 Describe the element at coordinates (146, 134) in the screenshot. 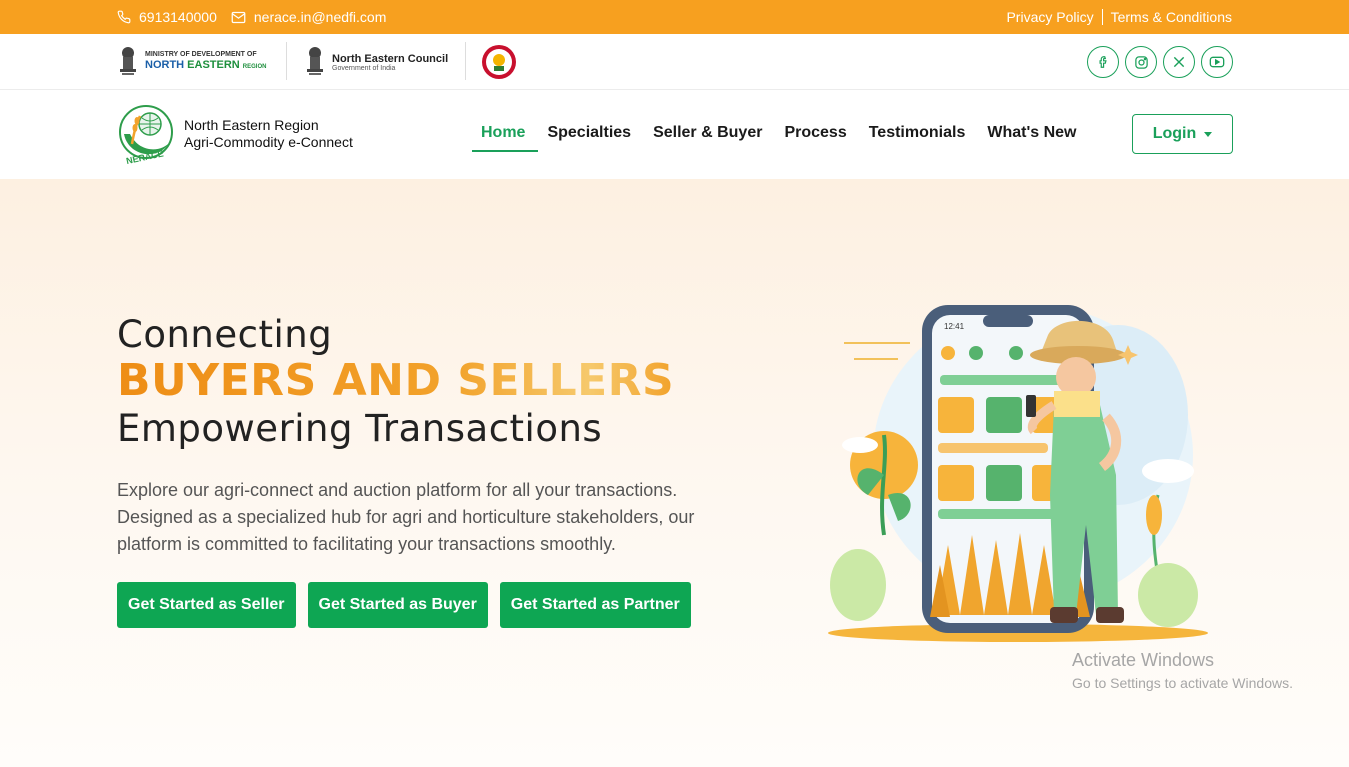

I see `nerace-logo-icon: NERACE` at that location.